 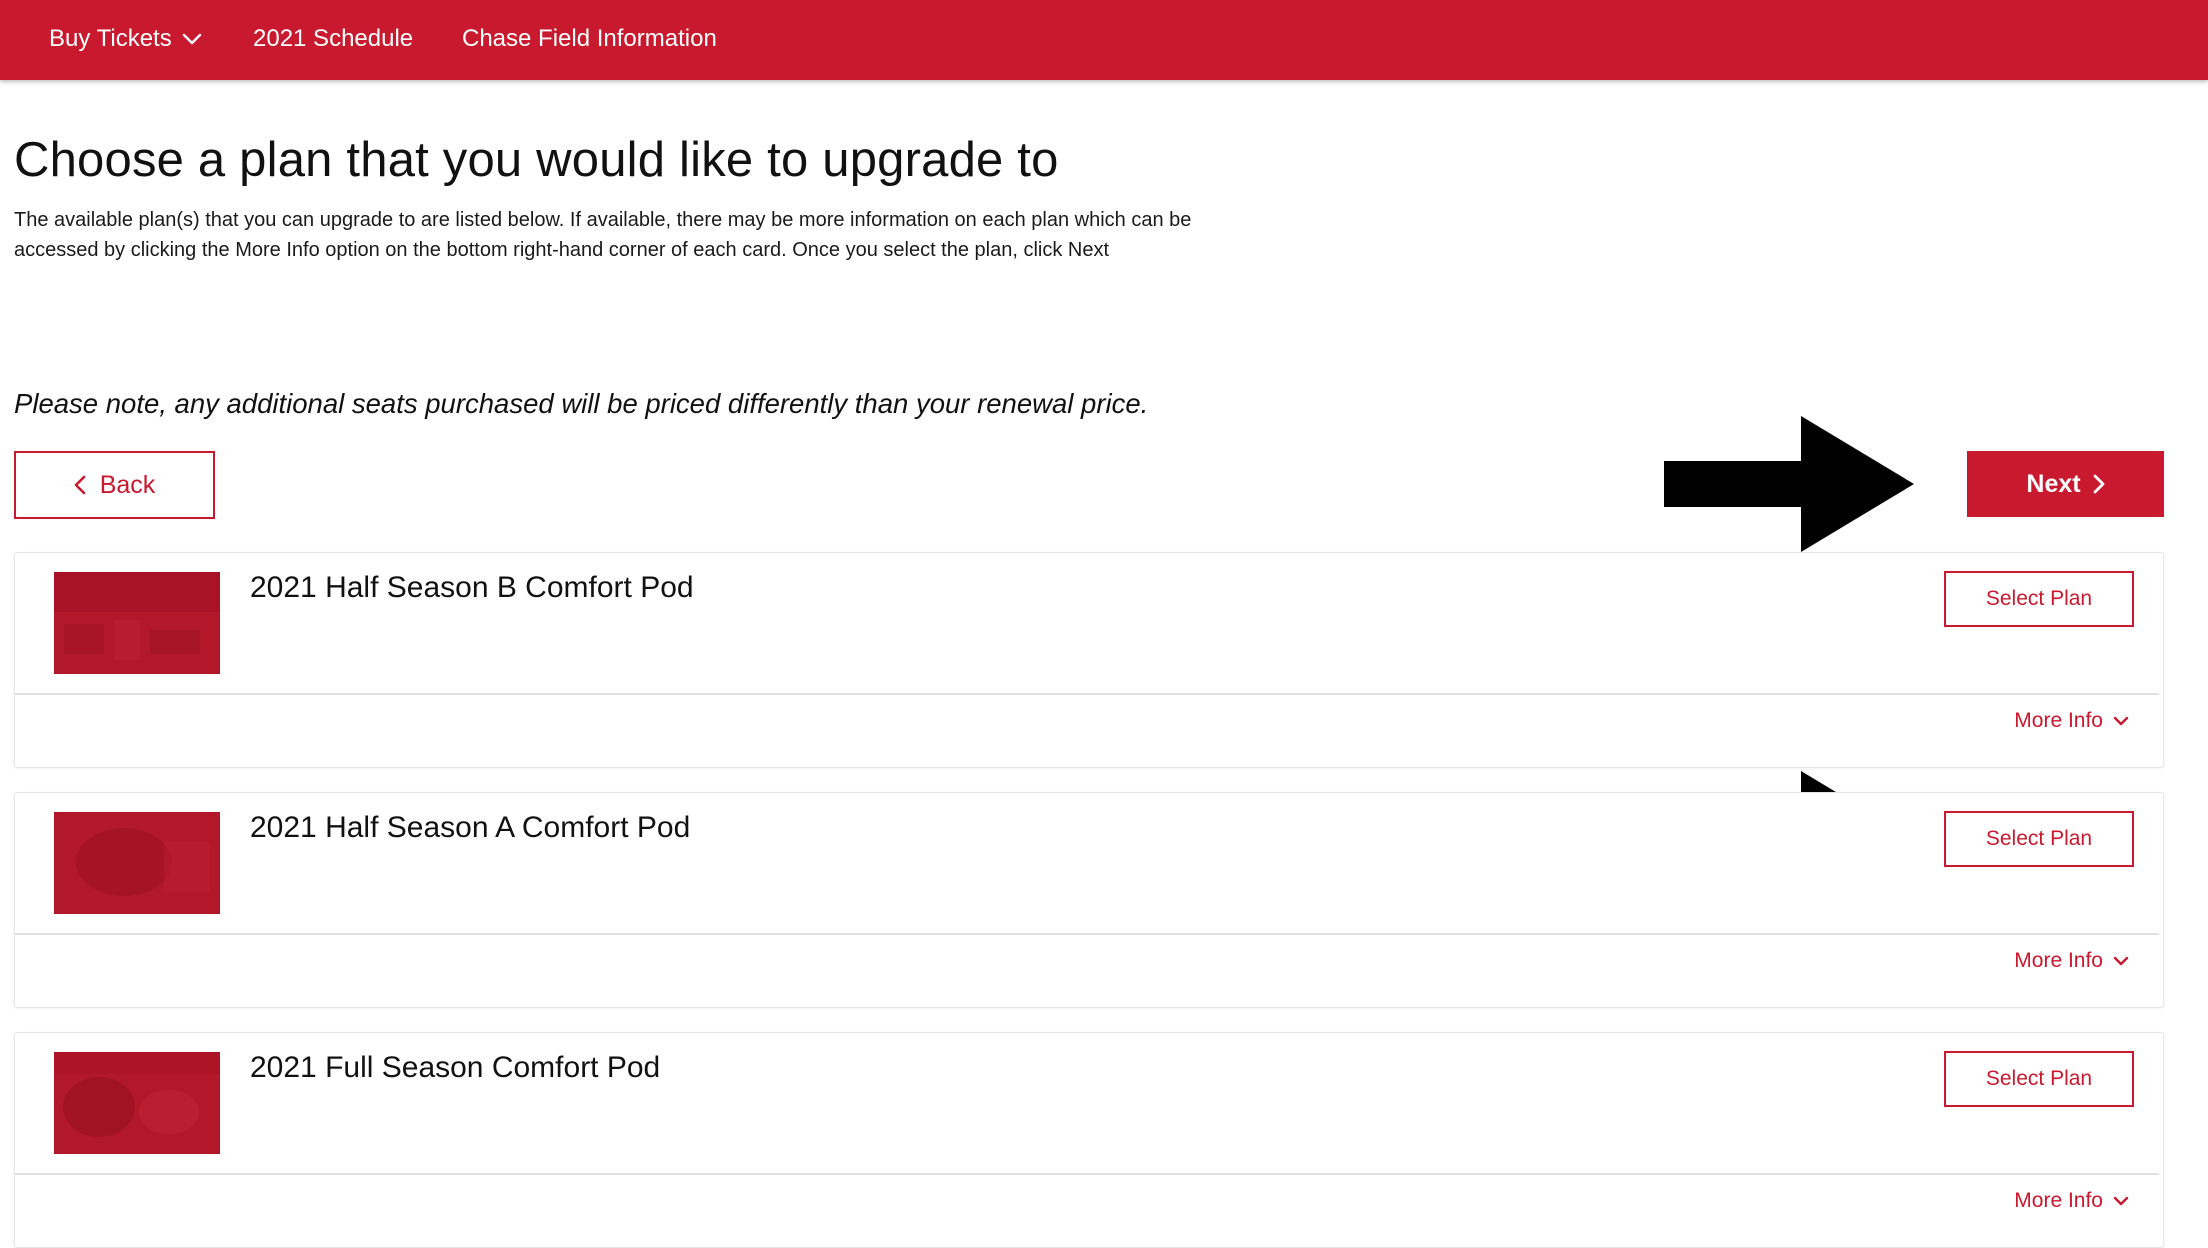 What do you see at coordinates (110, 38) in the screenshot?
I see `nav-buy-tickets-label: Buy Tickets` at bounding box center [110, 38].